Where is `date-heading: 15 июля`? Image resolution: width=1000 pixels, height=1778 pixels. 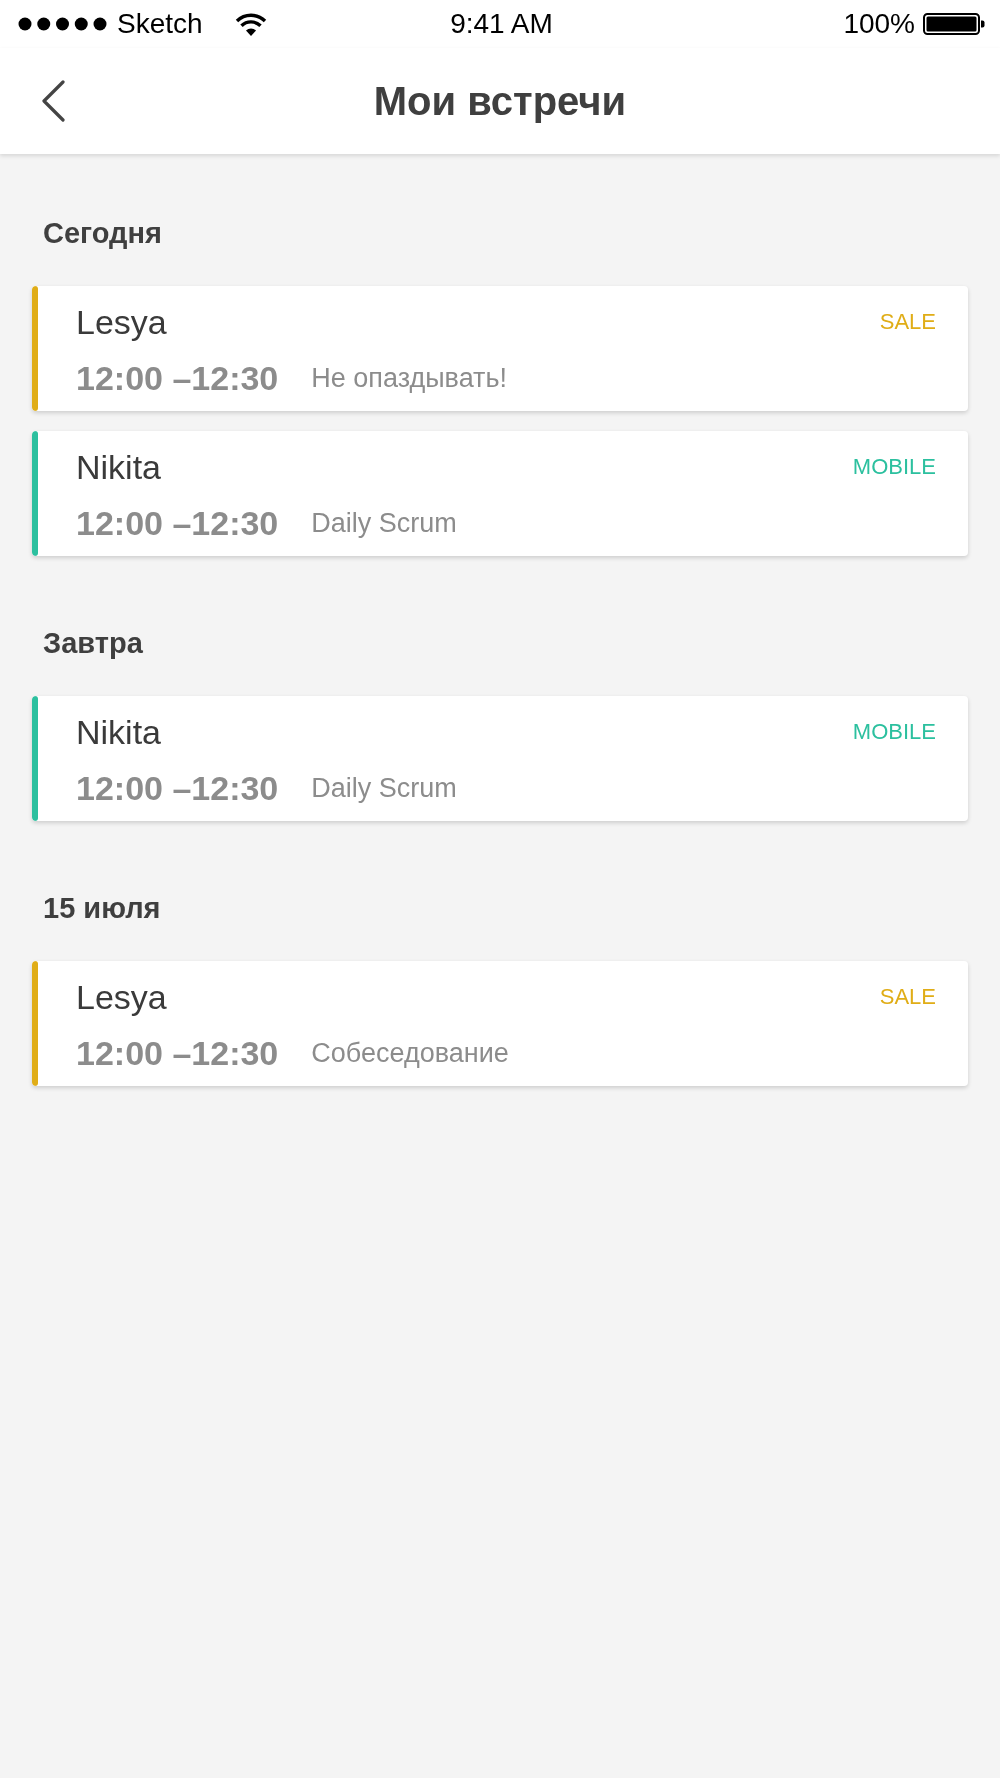 date-heading: 15 июля is located at coordinates (102, 908).